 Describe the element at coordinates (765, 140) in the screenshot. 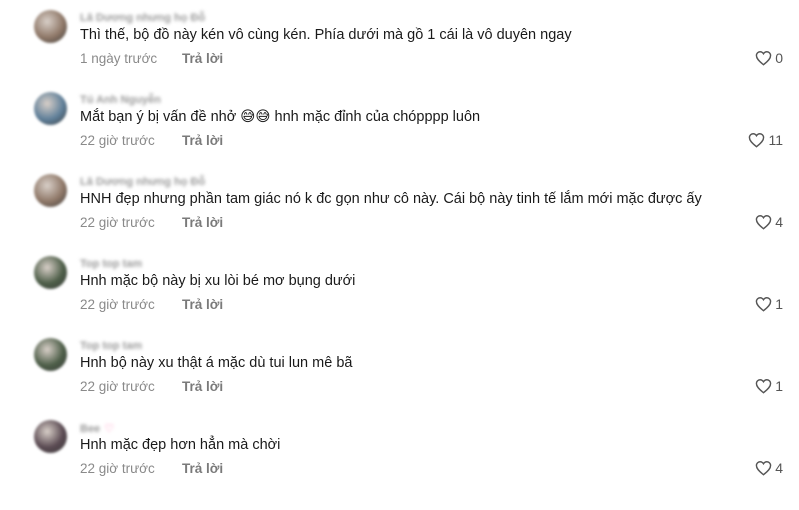

I see `like-button: 11` at that location.